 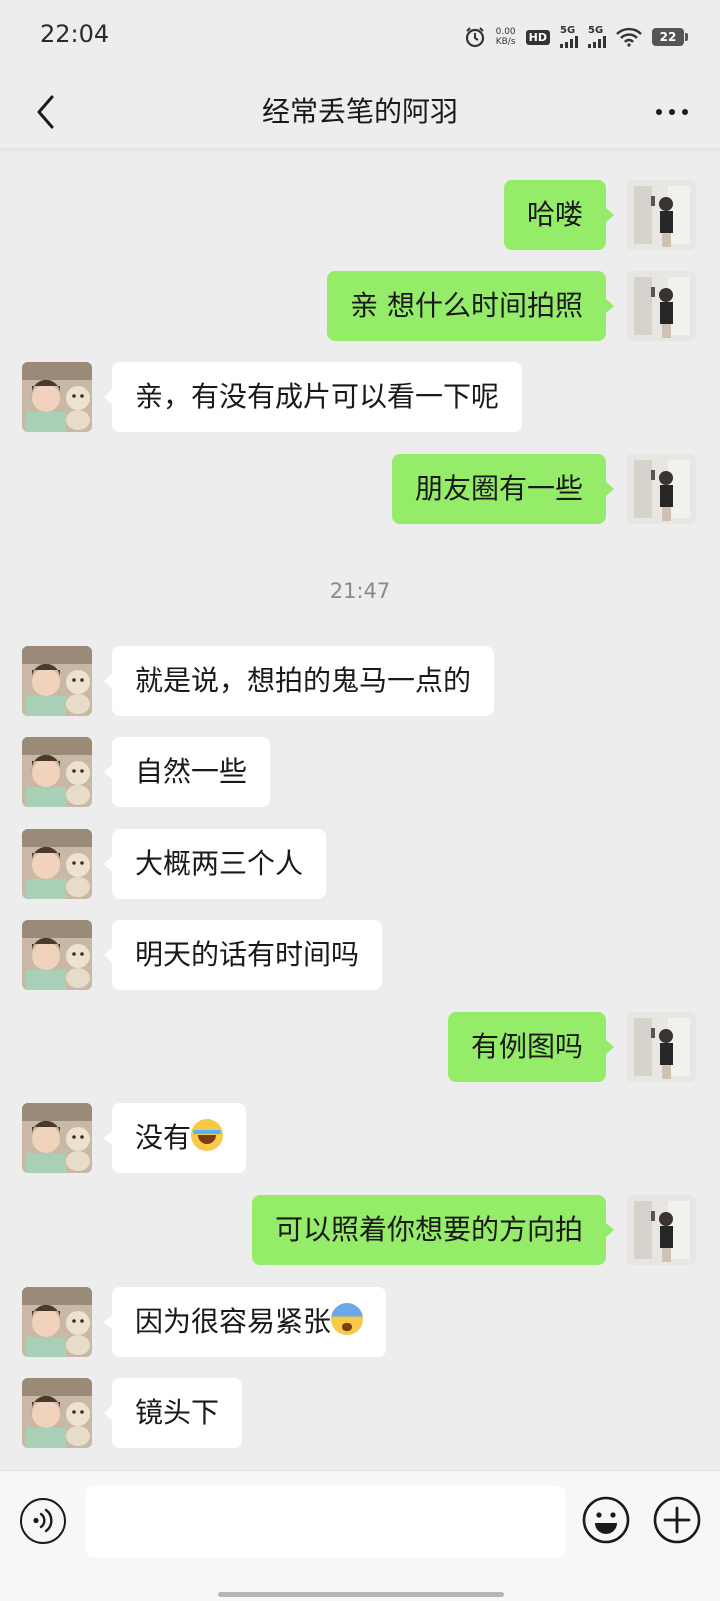 What do you see at coordinates (606, 1520) in the screenshot?
I see `emoji-icon` at bounding box center [606, 1520].